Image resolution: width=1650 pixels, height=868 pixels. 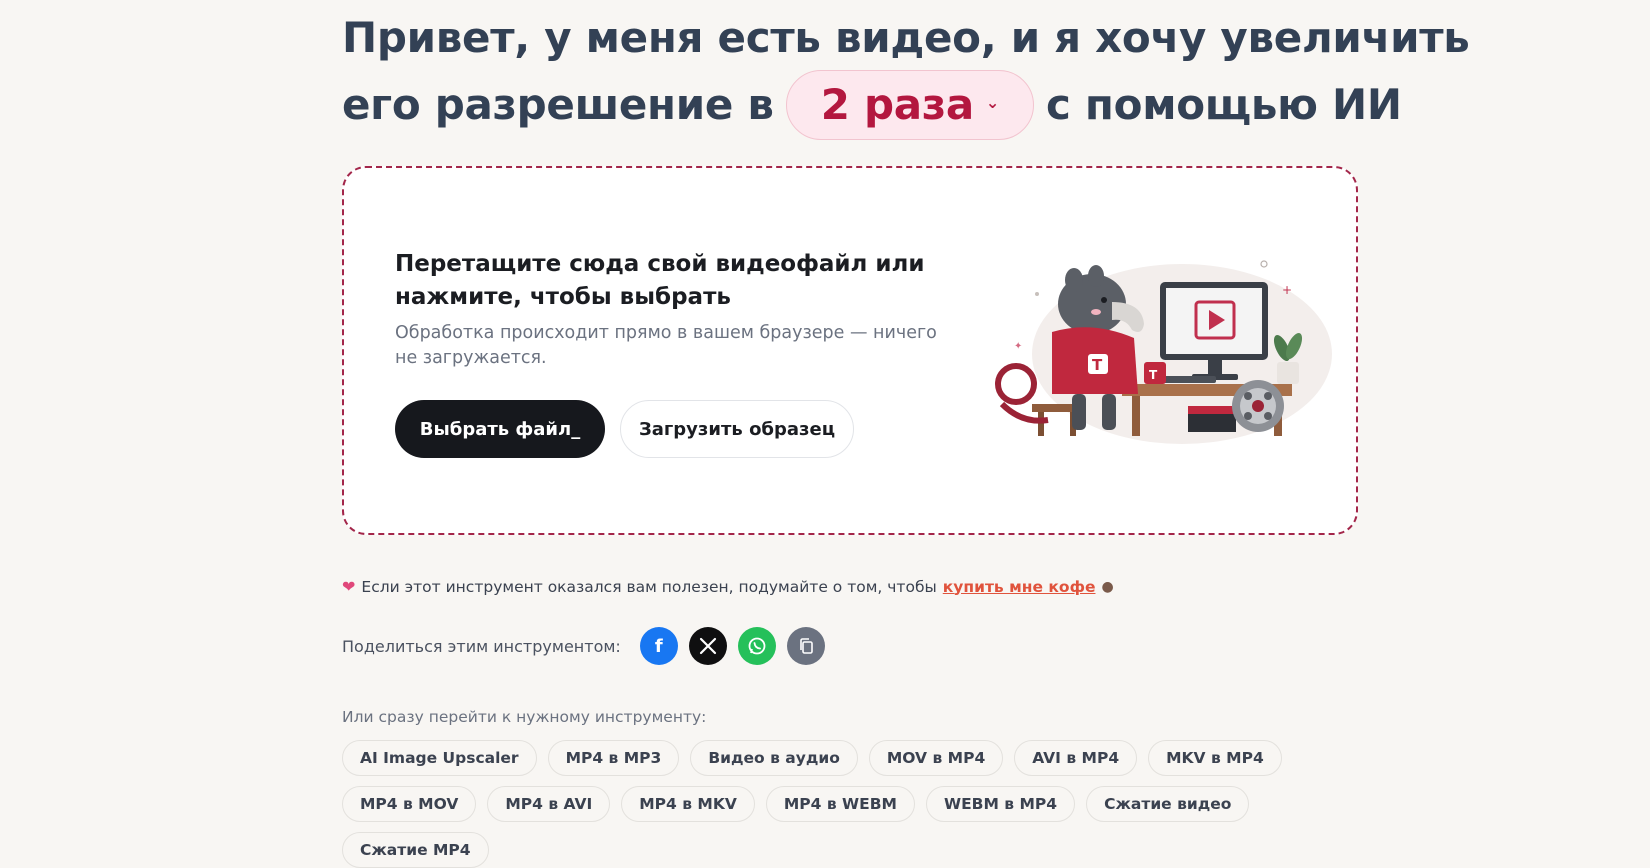 I want to click on tool-link: MP4 в MP3, so click(x=613, y=758).